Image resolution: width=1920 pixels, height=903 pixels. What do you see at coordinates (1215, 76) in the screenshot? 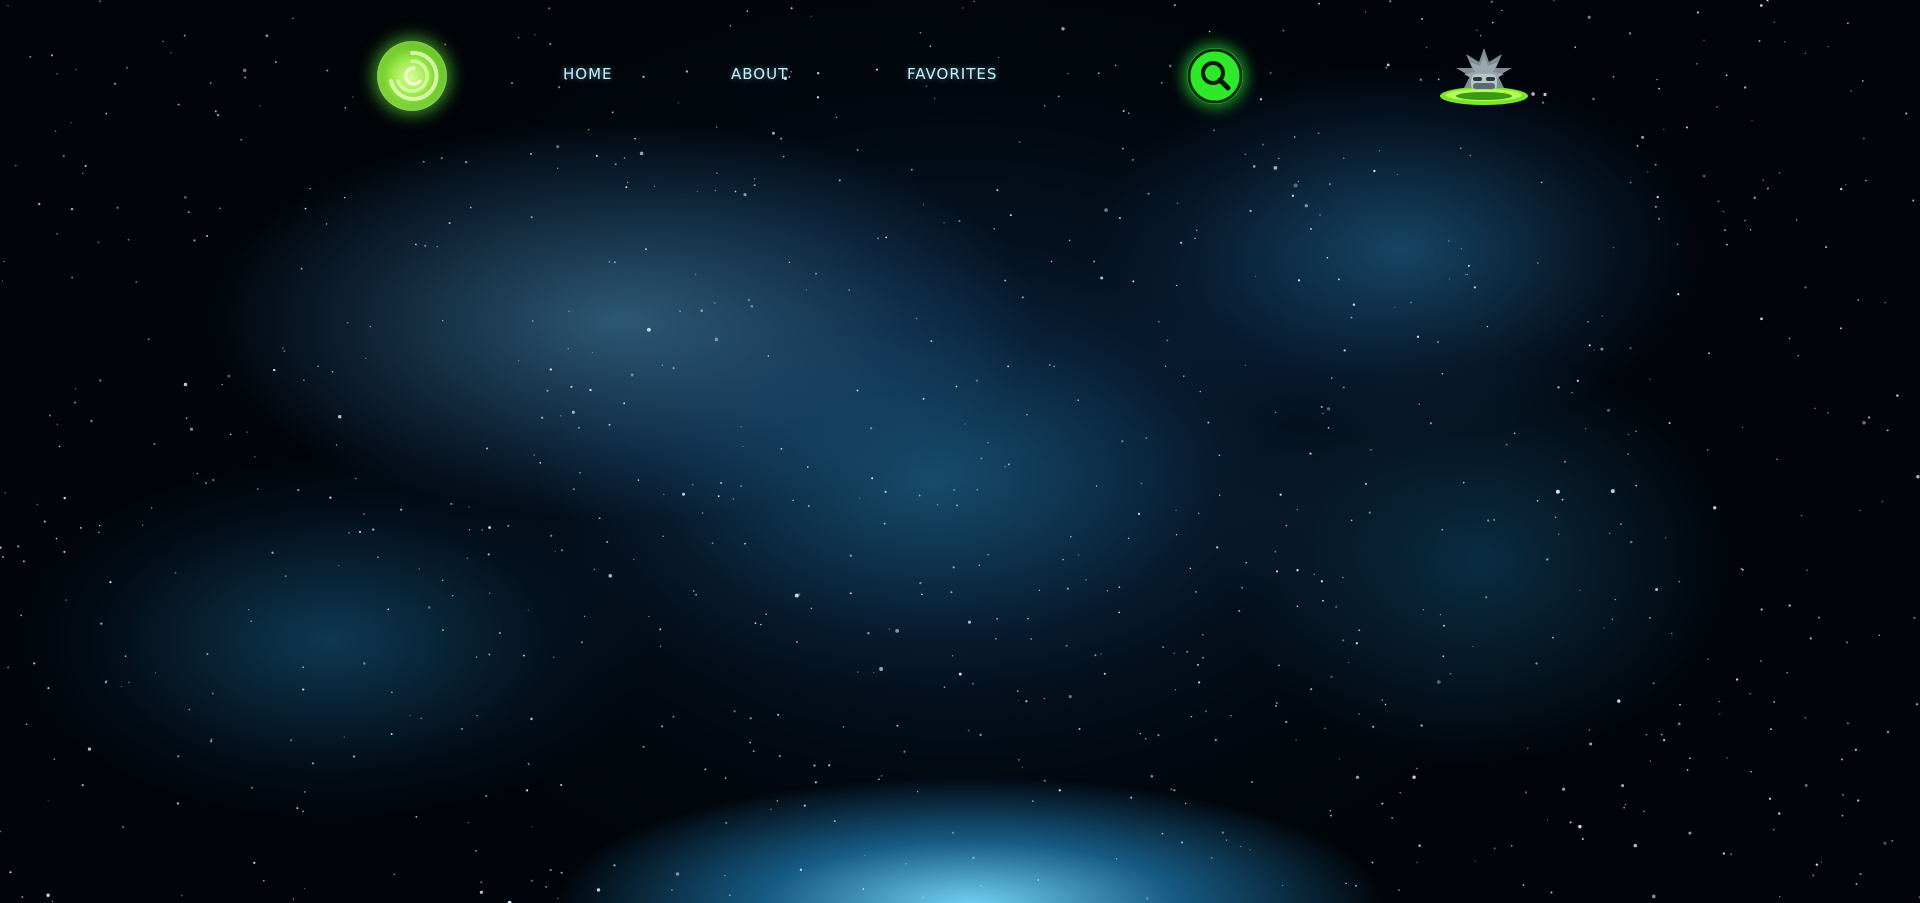
I see `search-button` at bounding box center [1215, 76].